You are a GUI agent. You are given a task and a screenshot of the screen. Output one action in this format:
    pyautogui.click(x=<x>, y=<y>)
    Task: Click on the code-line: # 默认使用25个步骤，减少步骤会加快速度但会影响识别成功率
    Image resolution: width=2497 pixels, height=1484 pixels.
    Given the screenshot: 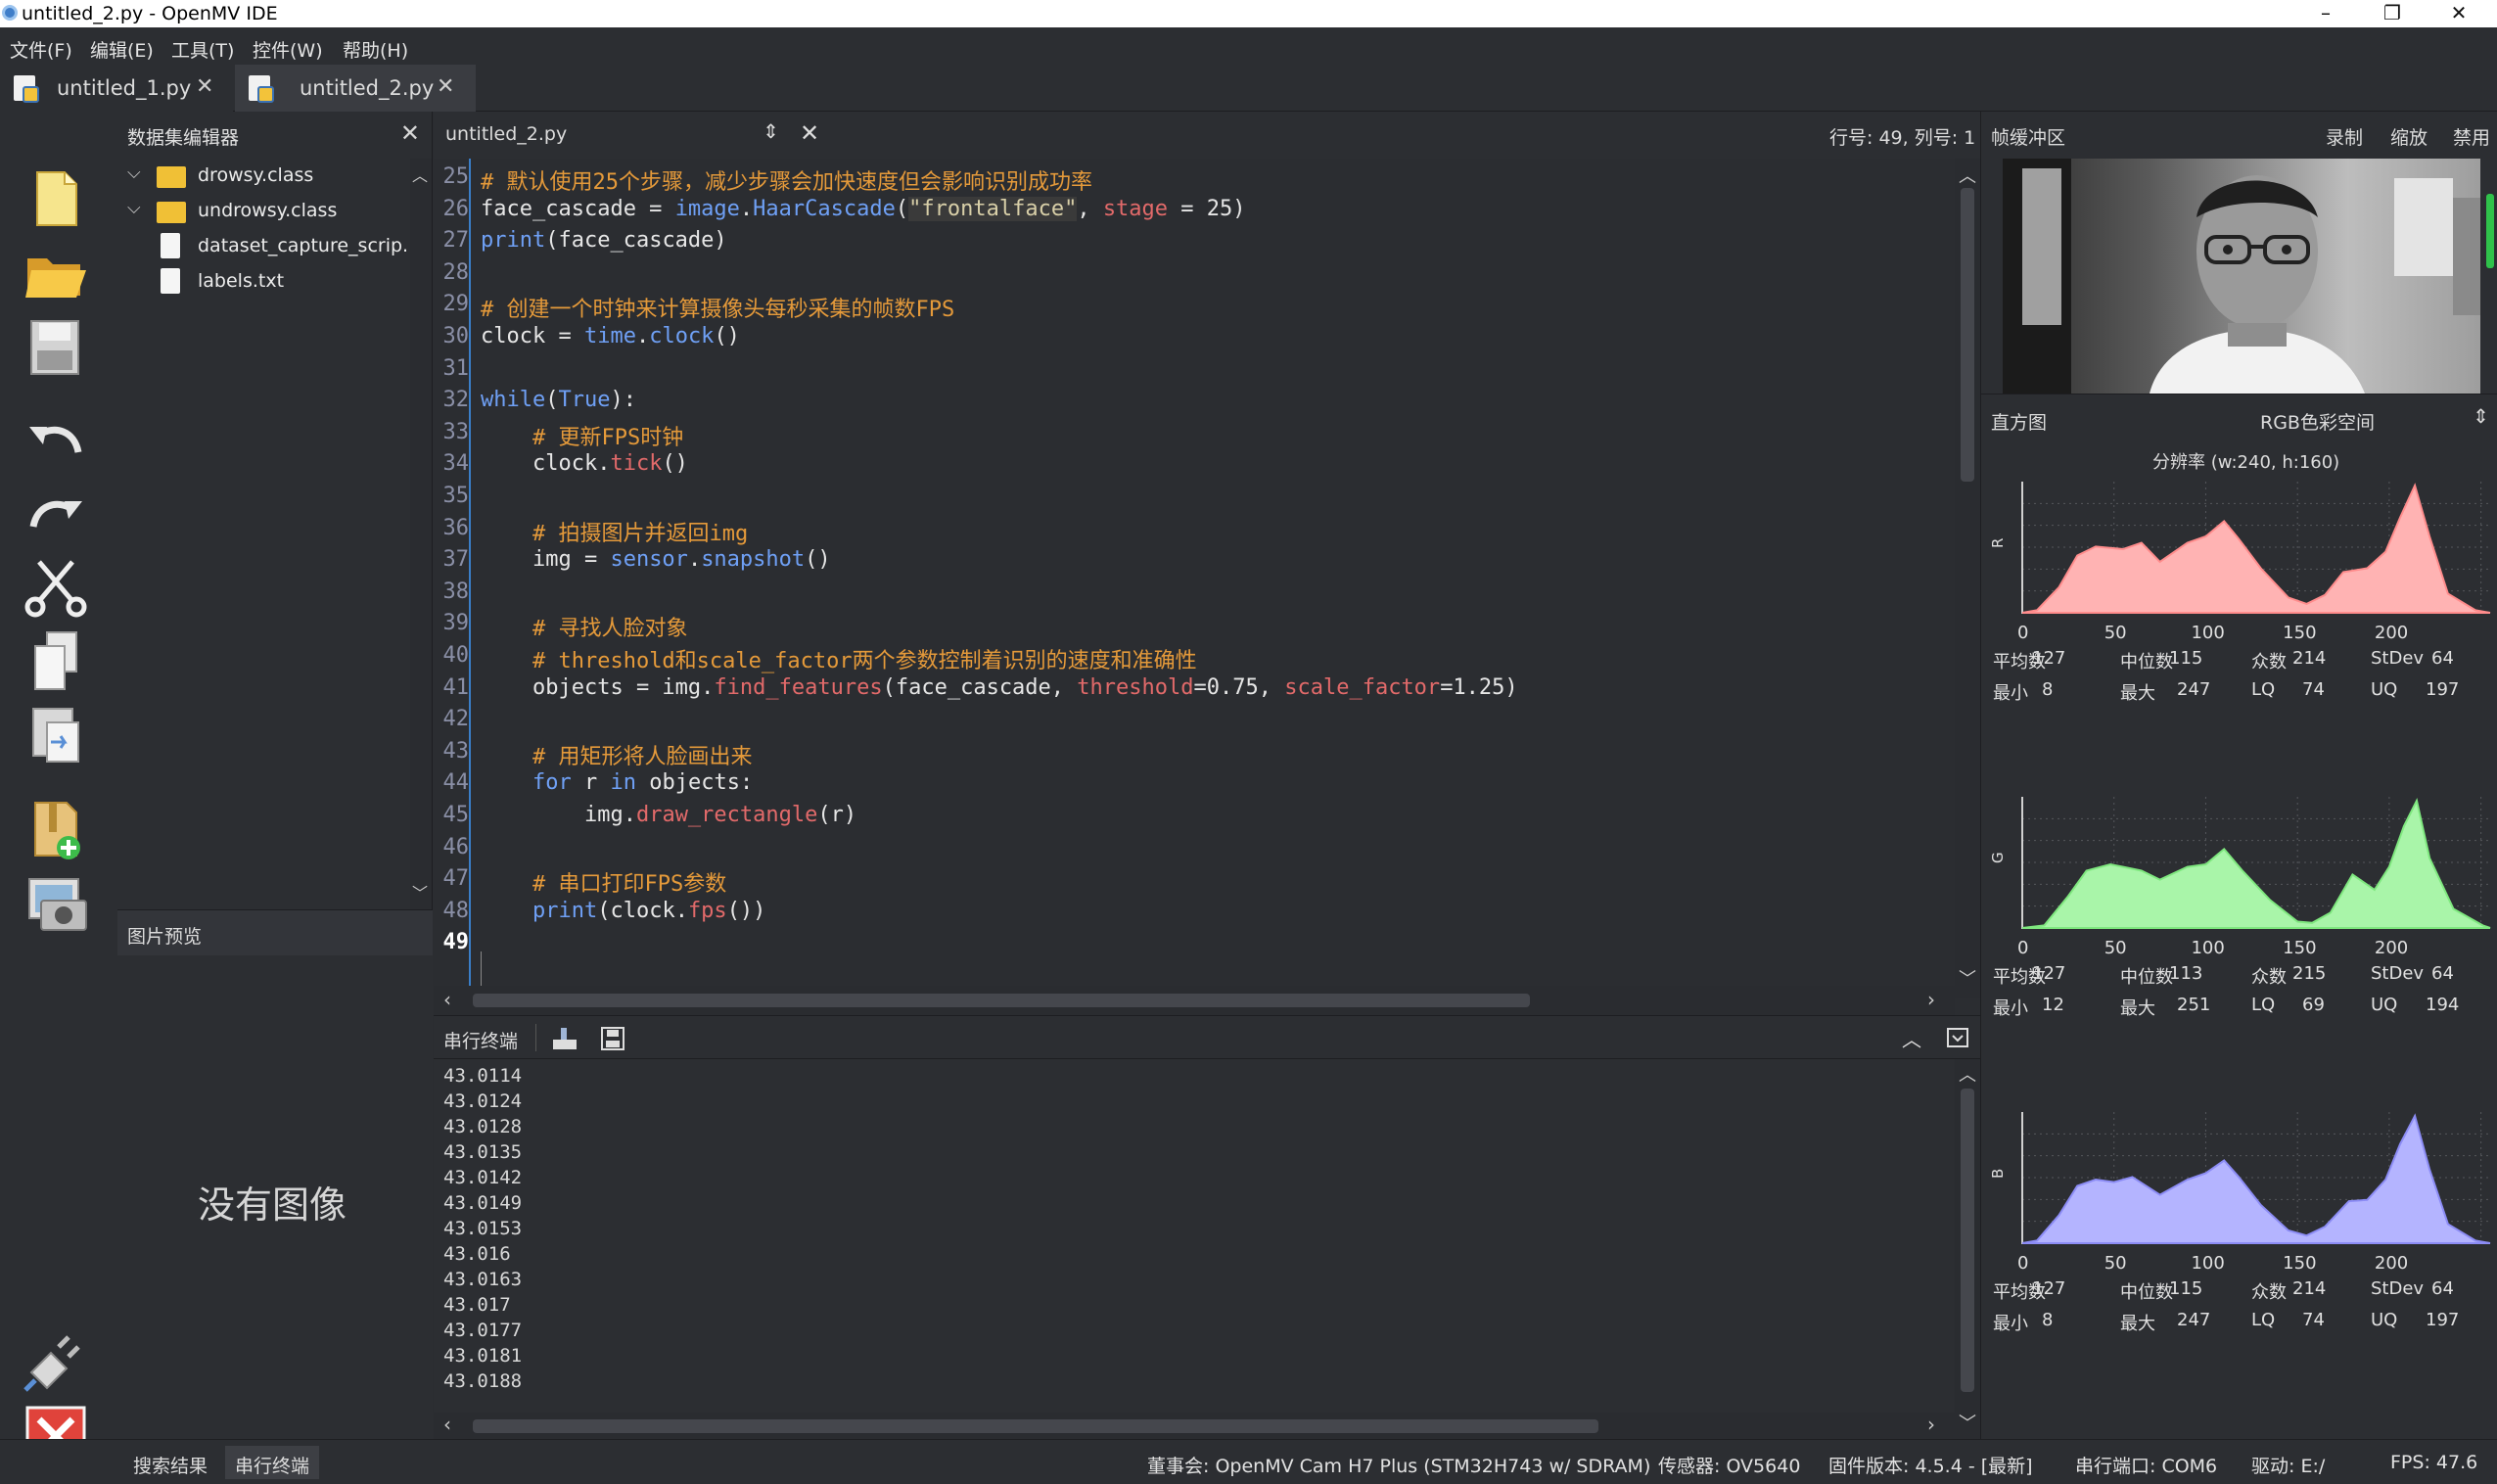 What is the action you would take?
    pyautogui.click(x=786, y=180)
    